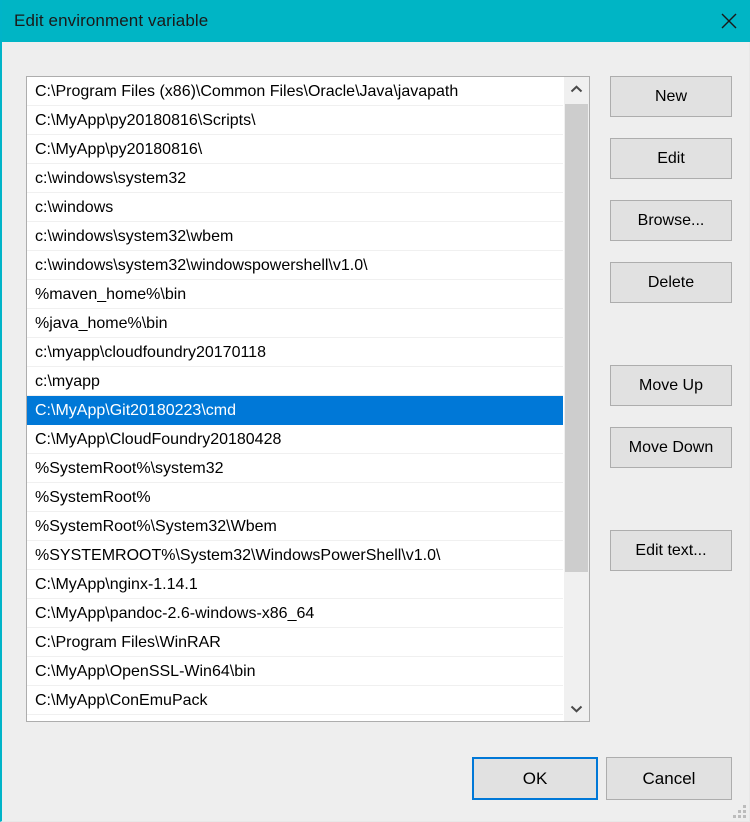  Describe the element at coordinates (111, 20) in the screenshot. I see `window-title: Edit environment variable` at that location.